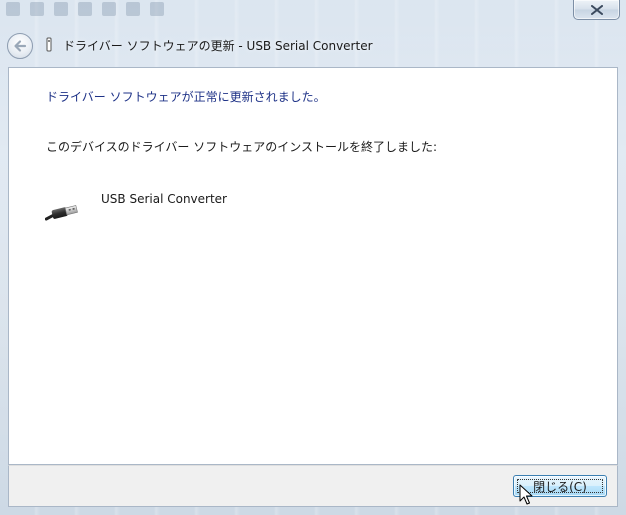  I want to click on back-arrow-icon, so click(20, 46).